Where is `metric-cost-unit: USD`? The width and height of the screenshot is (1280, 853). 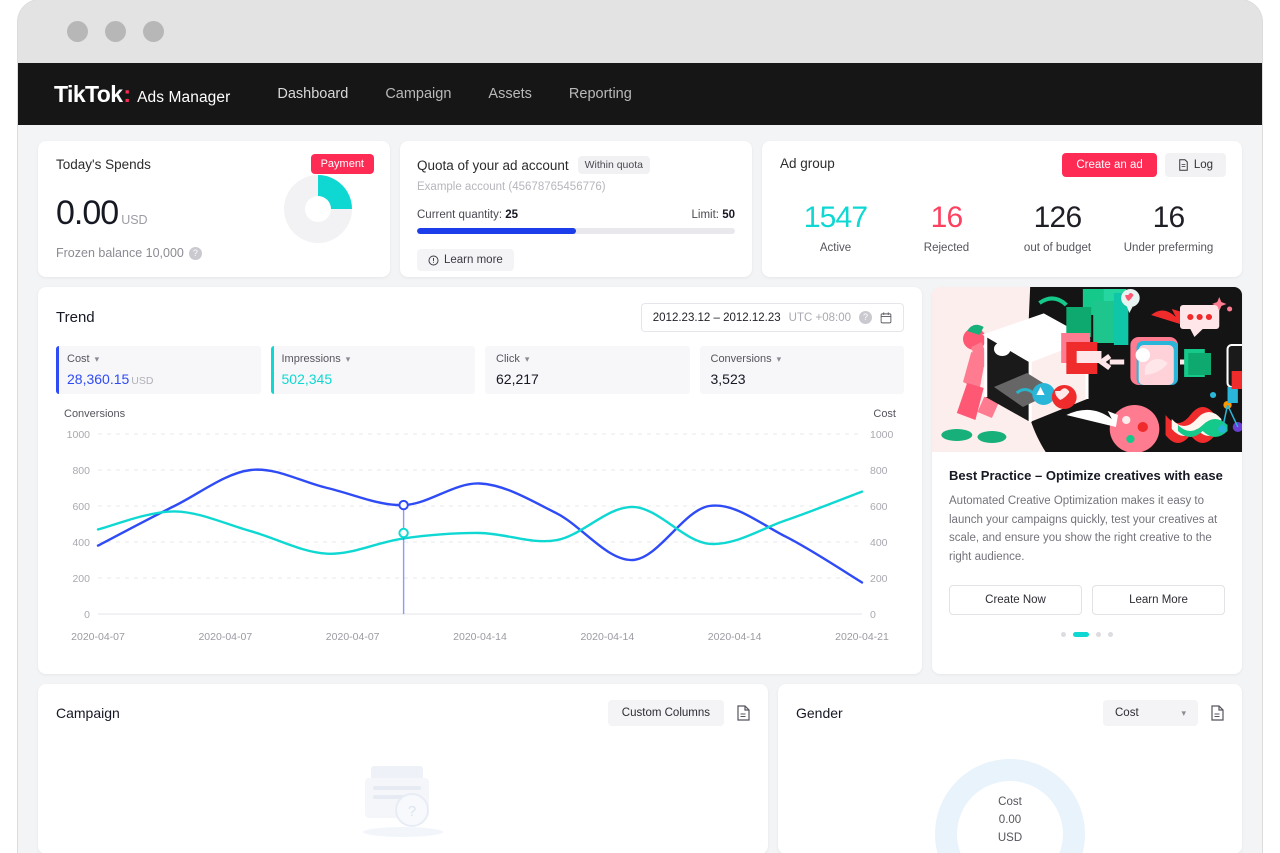 metric-cost-unit: USD is located at coordinates (142, 381).